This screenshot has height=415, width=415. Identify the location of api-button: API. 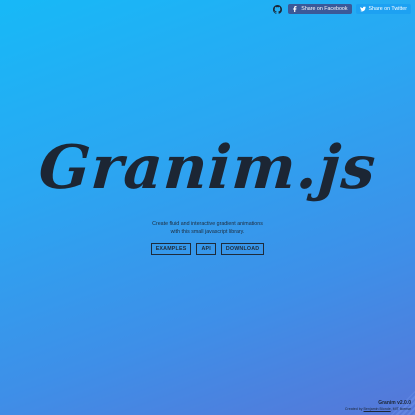
(206, 249).